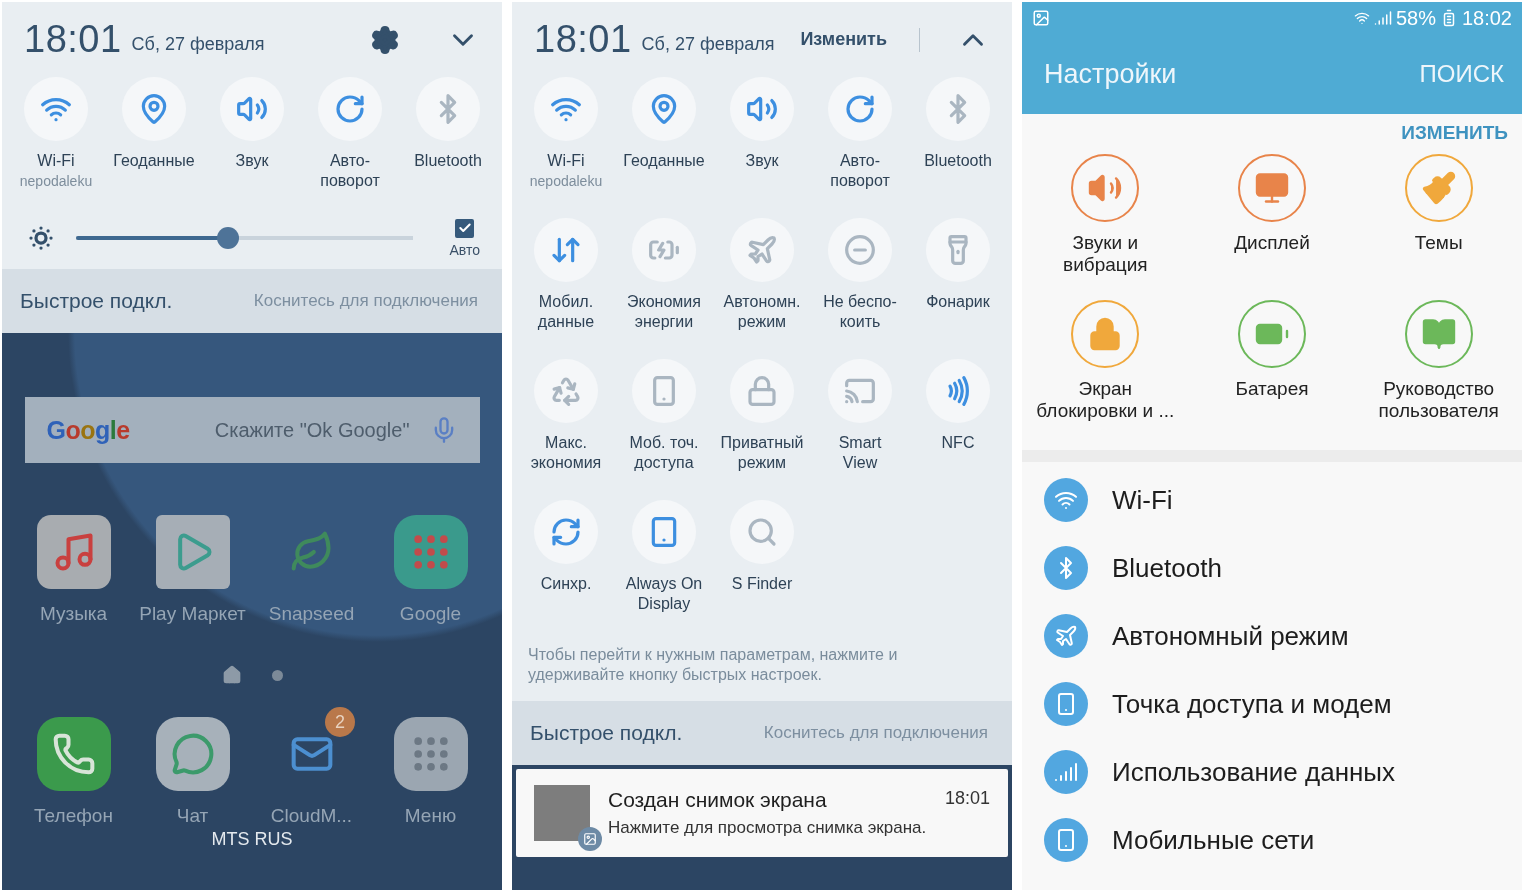 The width and height of the screenshot is (1524, 892). What do you see at coordinates (1272, 704) in the screenshot?
I see `settings-item: Точка доступа и модем` at bounding box center [1272, 704].